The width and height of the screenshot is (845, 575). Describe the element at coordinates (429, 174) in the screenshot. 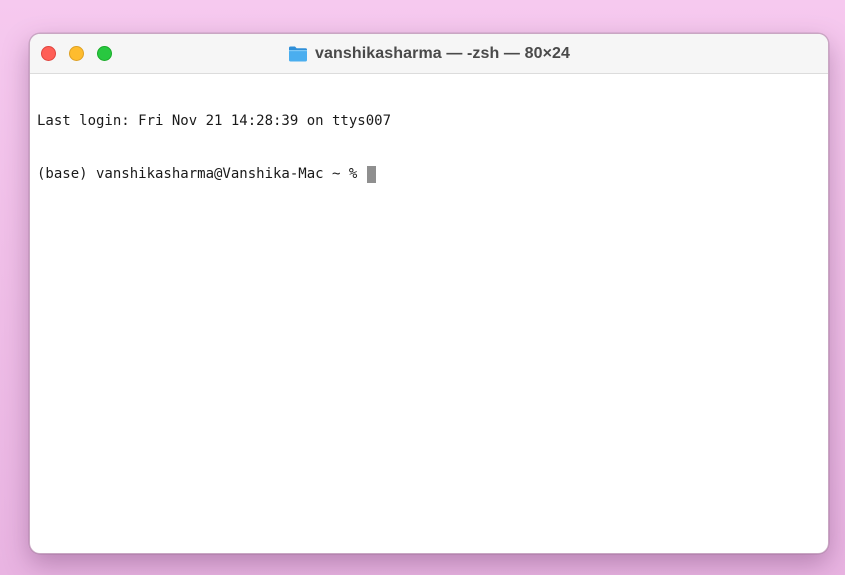

I see `terminal-line-prompt: (base) vanshikasharma@Vanshika-Mac ~ %` at that location.